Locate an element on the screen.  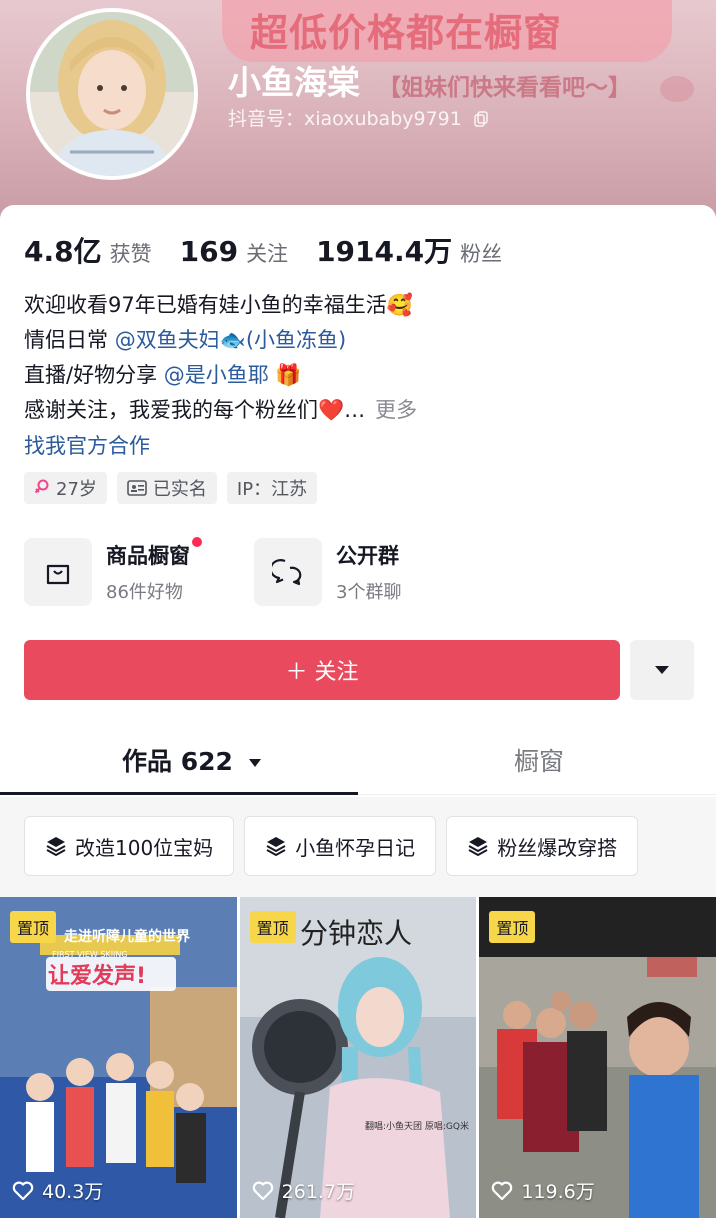
collections: 改造100位宝妈 小鱼怀孕日记 粉丝爆改穿搭 is located at coordinates (331, 846).